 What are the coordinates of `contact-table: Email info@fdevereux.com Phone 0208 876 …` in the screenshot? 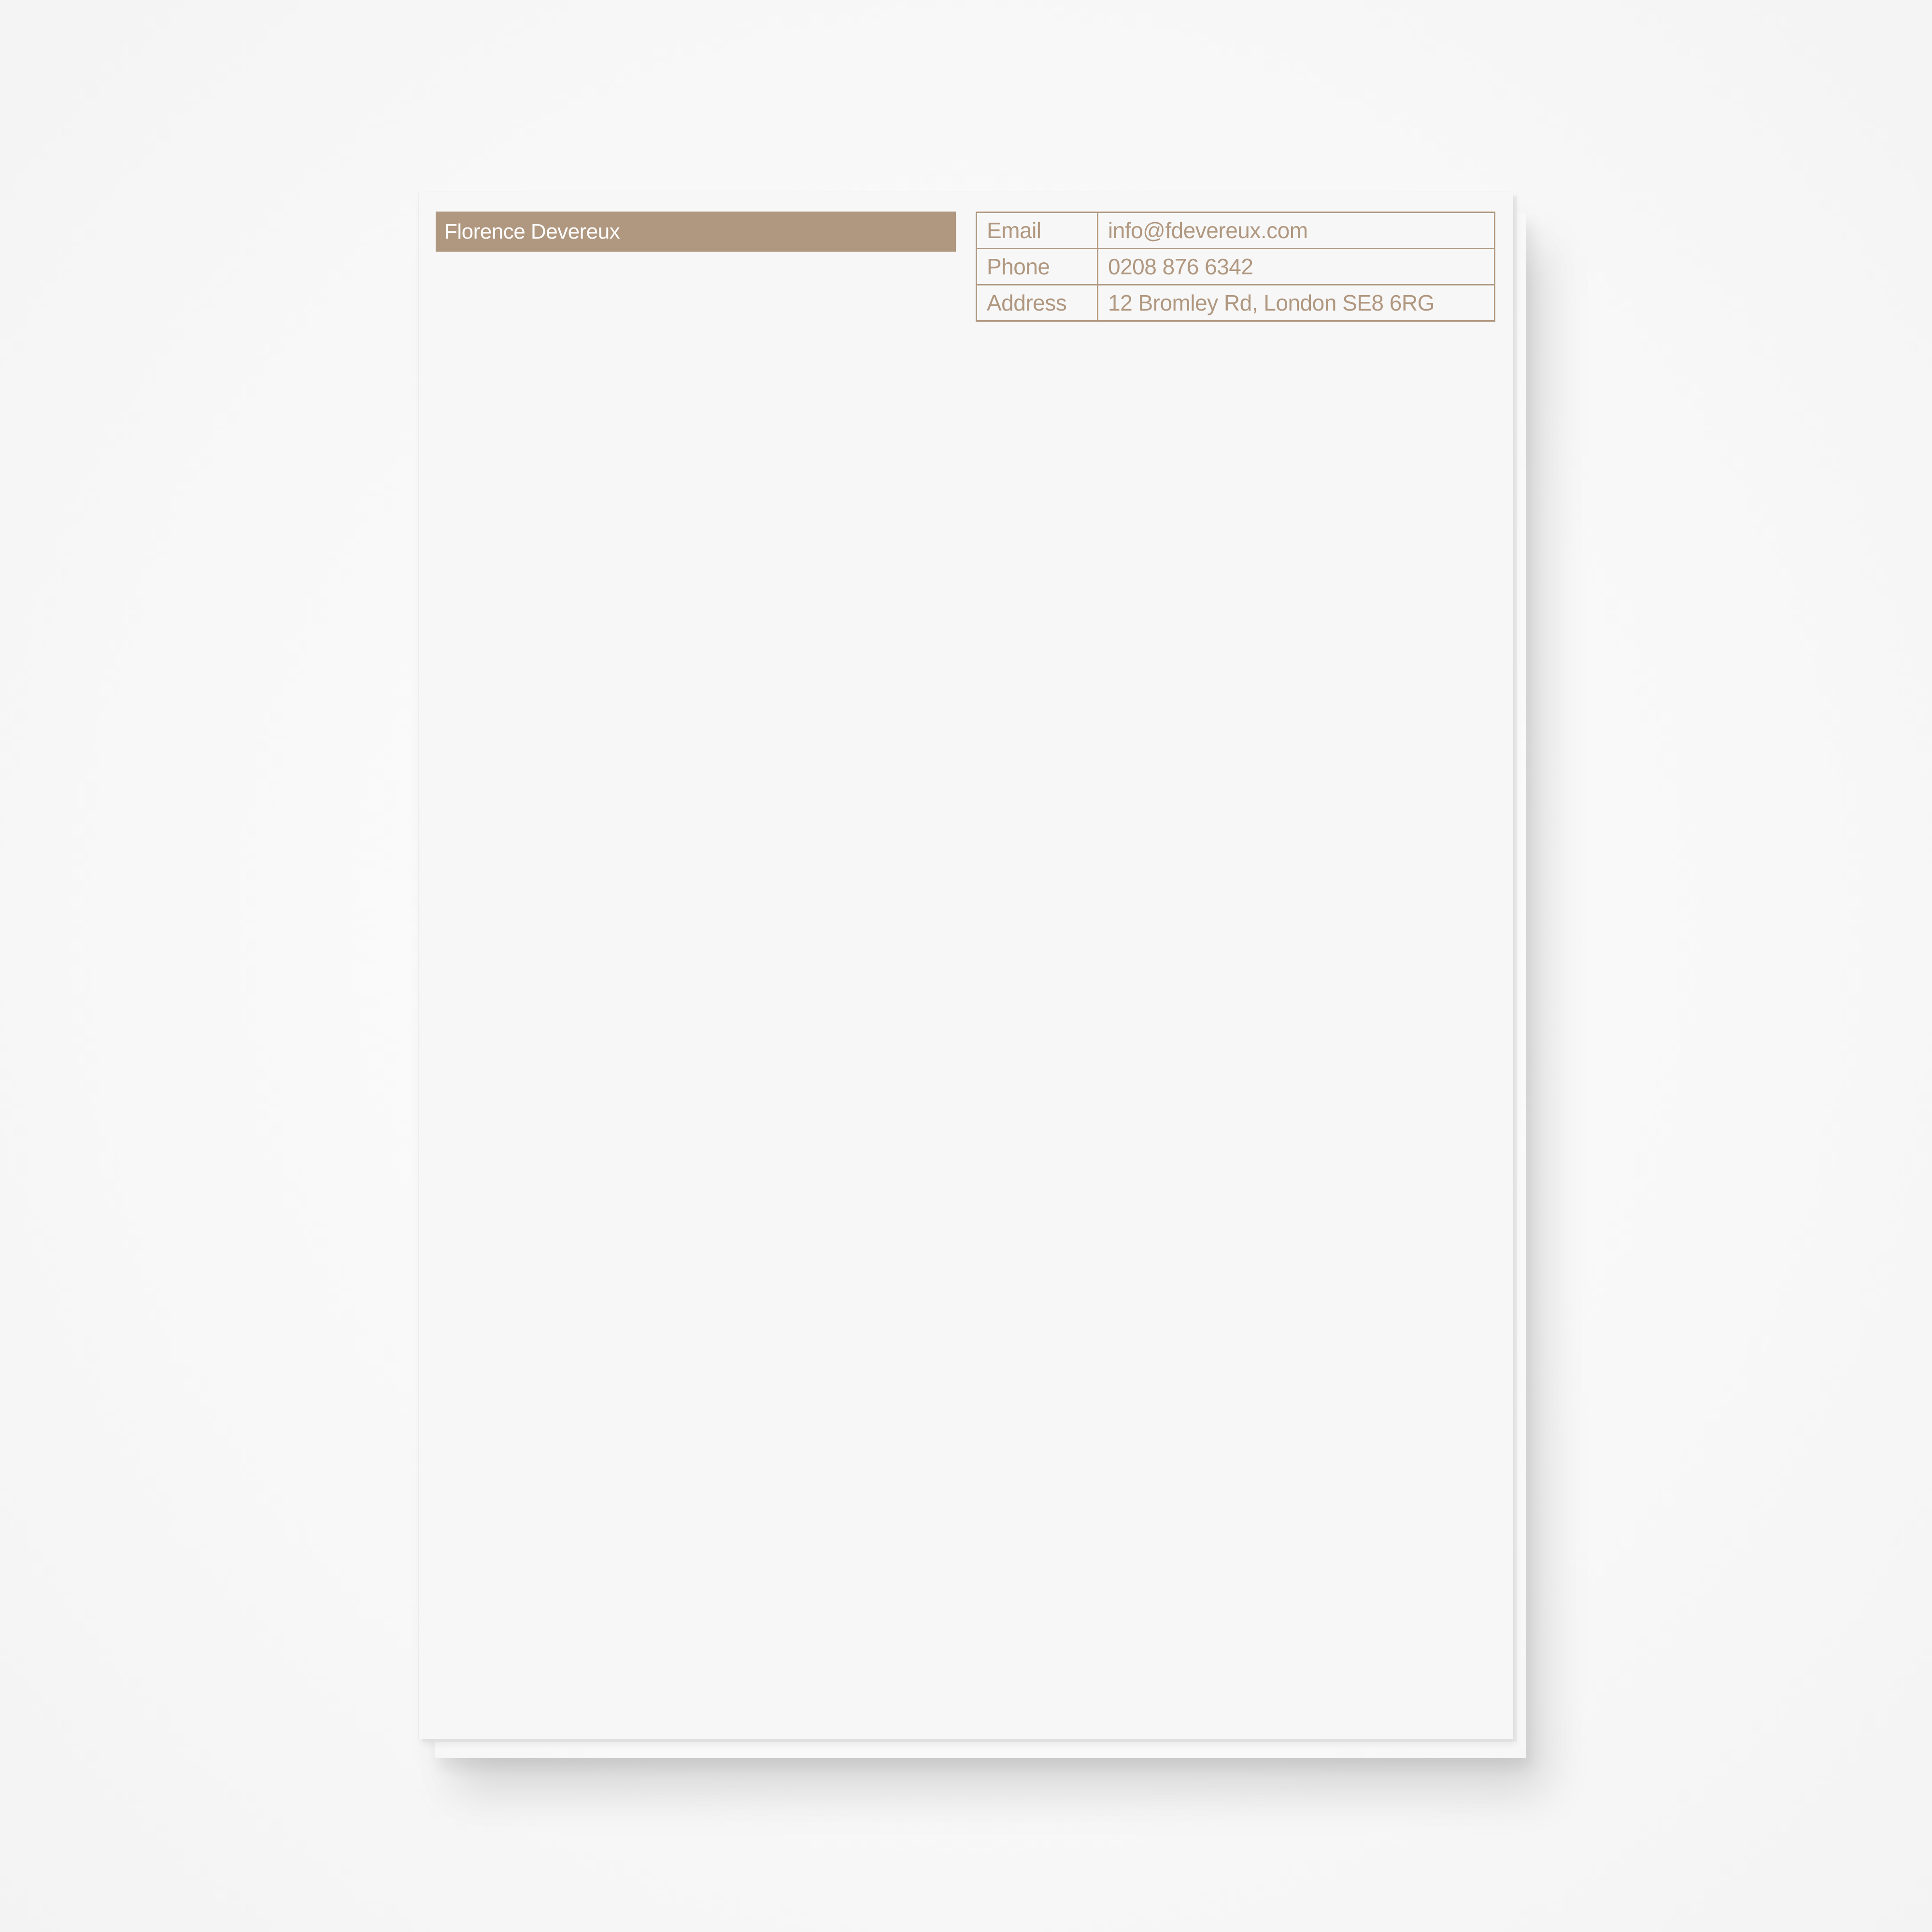 It's located at (1235, 267).